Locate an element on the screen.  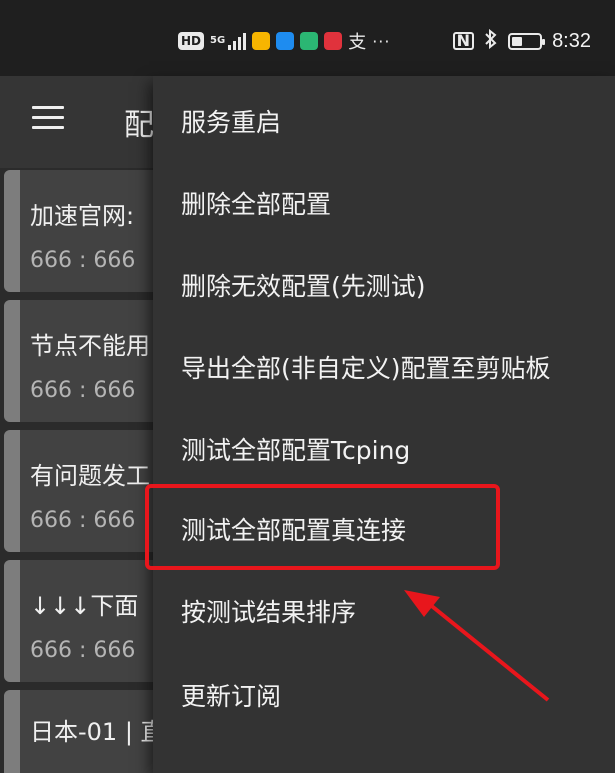
menu-item-export-clipboard: 导出全部(非自定义)配置至剪贴板 is located at coordinates (384, 367).